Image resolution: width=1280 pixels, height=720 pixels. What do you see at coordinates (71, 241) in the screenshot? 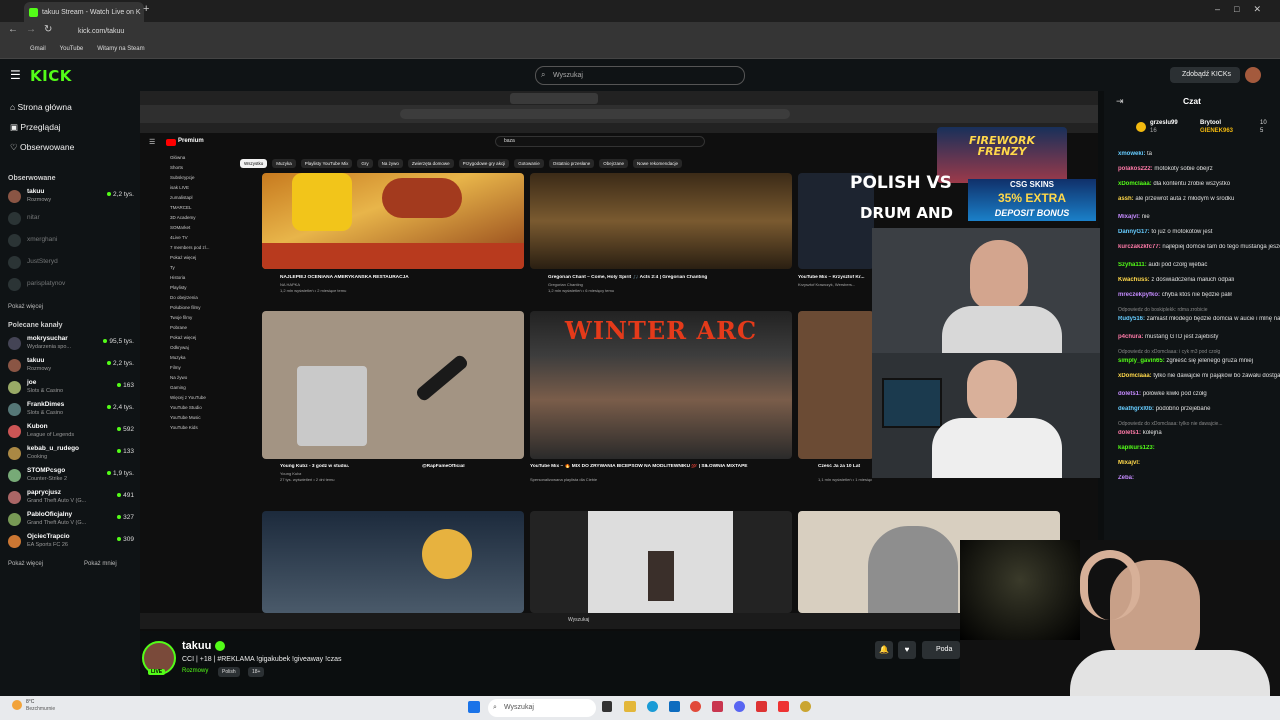
I see `followed-channel: xmerghani` at bounding box center [71, 241].